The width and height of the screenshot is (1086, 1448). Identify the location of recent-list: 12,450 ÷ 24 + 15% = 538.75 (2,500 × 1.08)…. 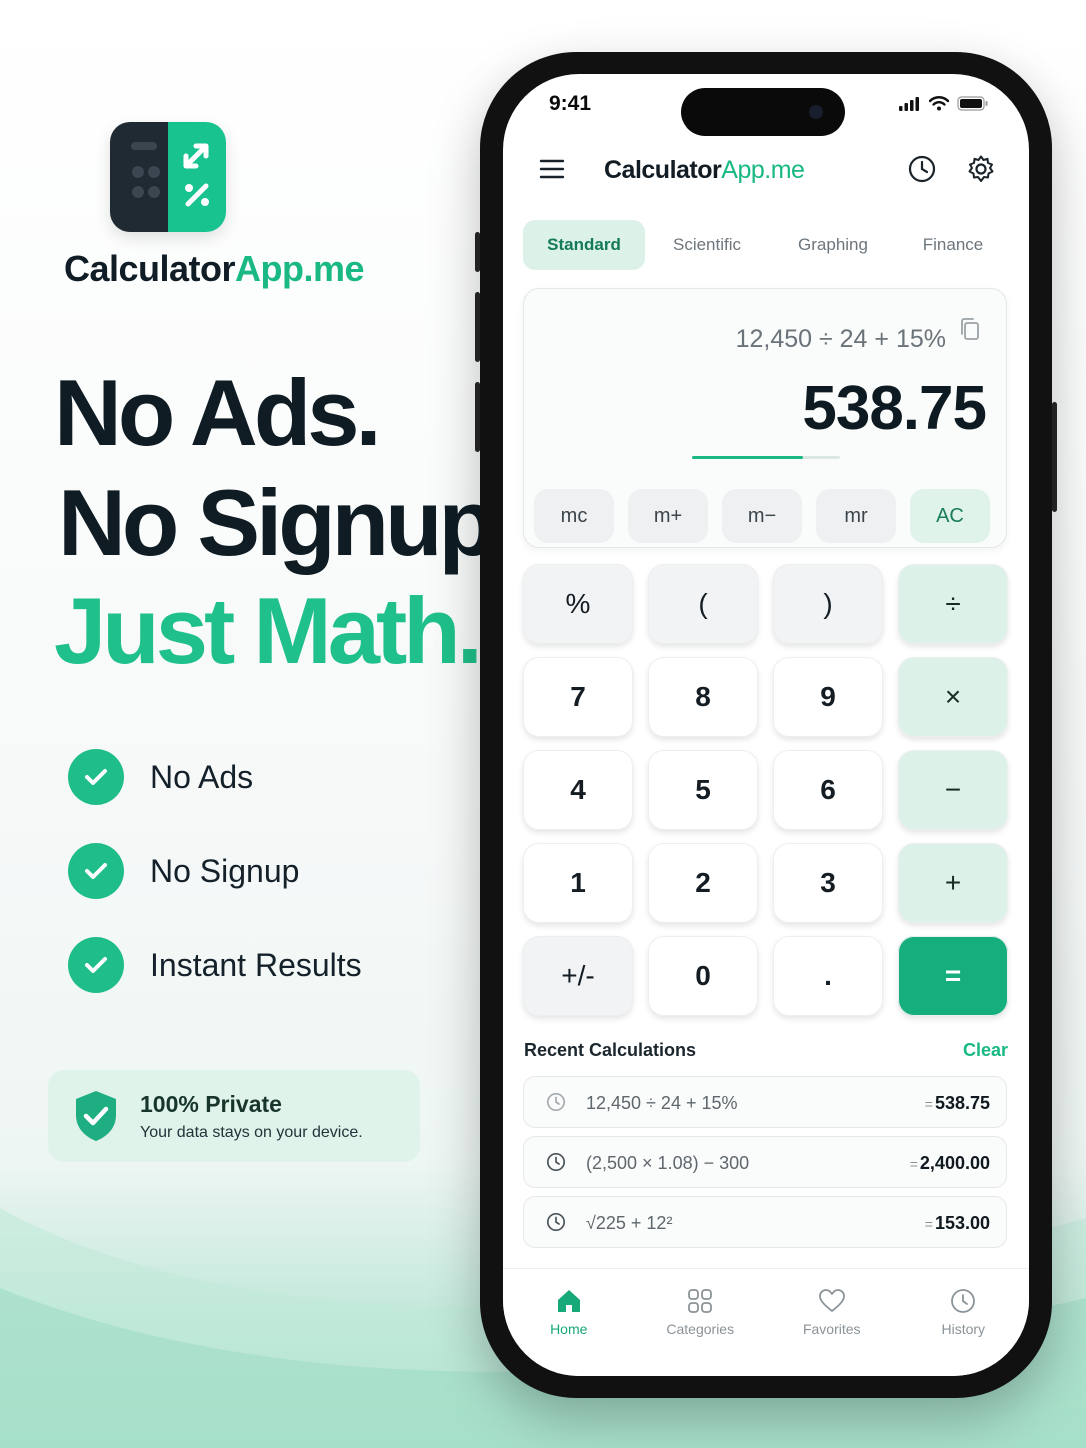
(765, 1166).